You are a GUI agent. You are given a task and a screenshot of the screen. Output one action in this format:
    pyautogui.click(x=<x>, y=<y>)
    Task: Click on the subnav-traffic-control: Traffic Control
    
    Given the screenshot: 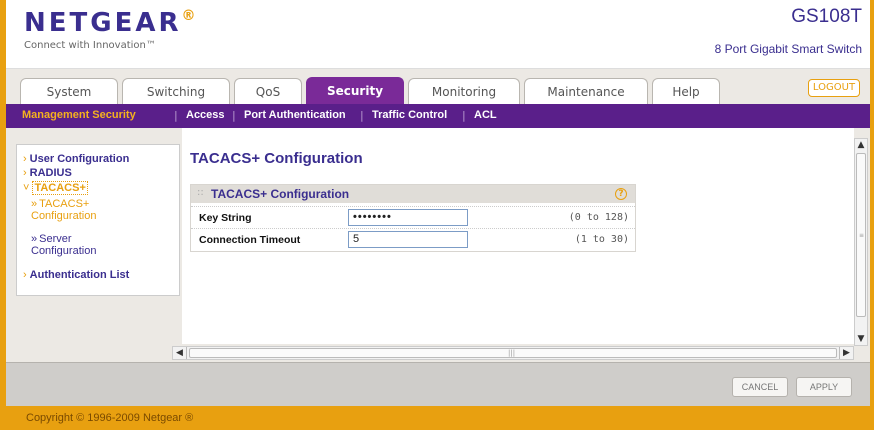 What is the action you would take?
    pyautogui.click(x=409, y=115)
    